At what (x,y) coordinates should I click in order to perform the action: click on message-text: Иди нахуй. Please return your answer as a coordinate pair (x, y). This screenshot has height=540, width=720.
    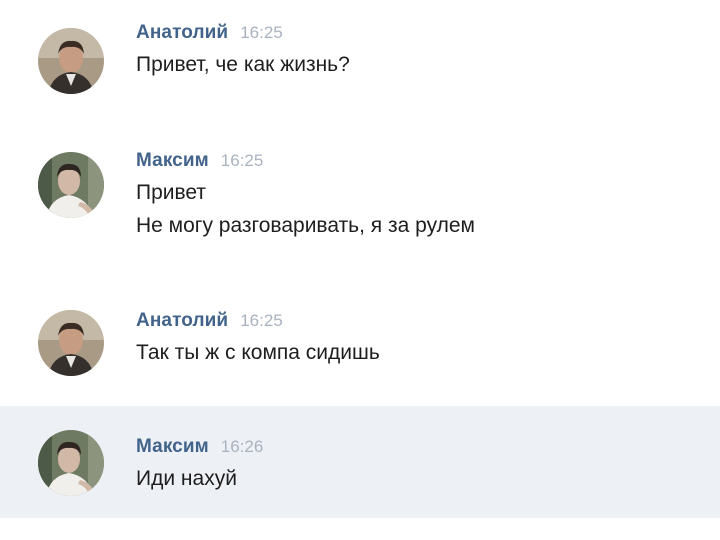
    Looking at the image, I should click on (186, 478).